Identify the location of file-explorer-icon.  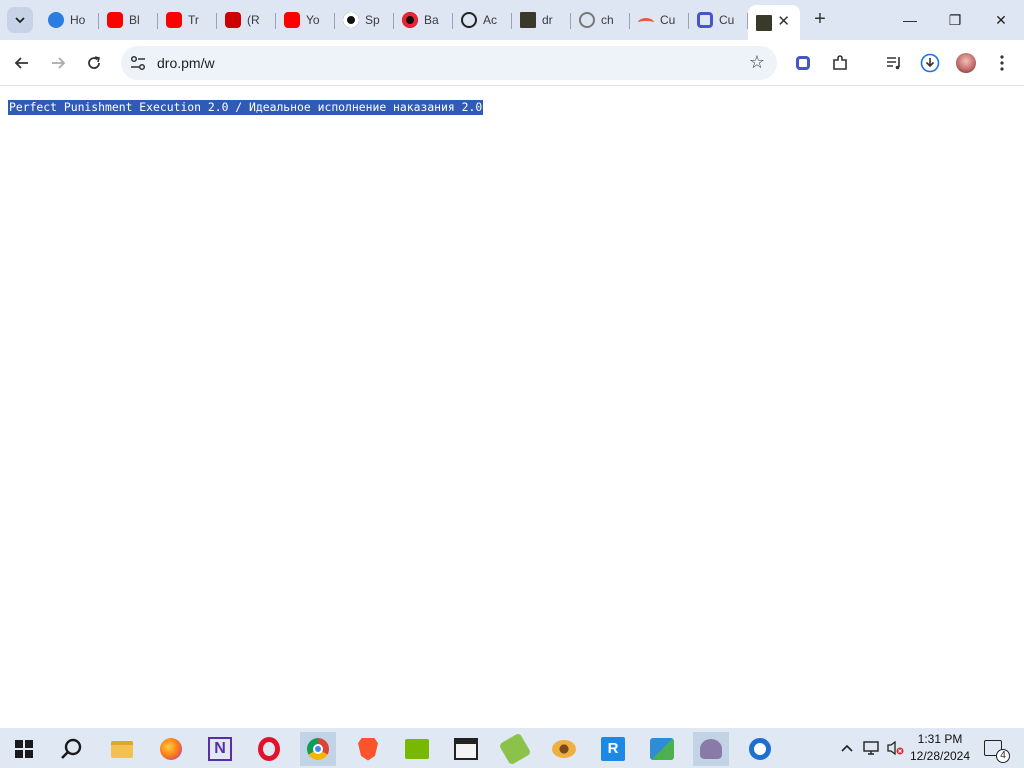
(122, 749).